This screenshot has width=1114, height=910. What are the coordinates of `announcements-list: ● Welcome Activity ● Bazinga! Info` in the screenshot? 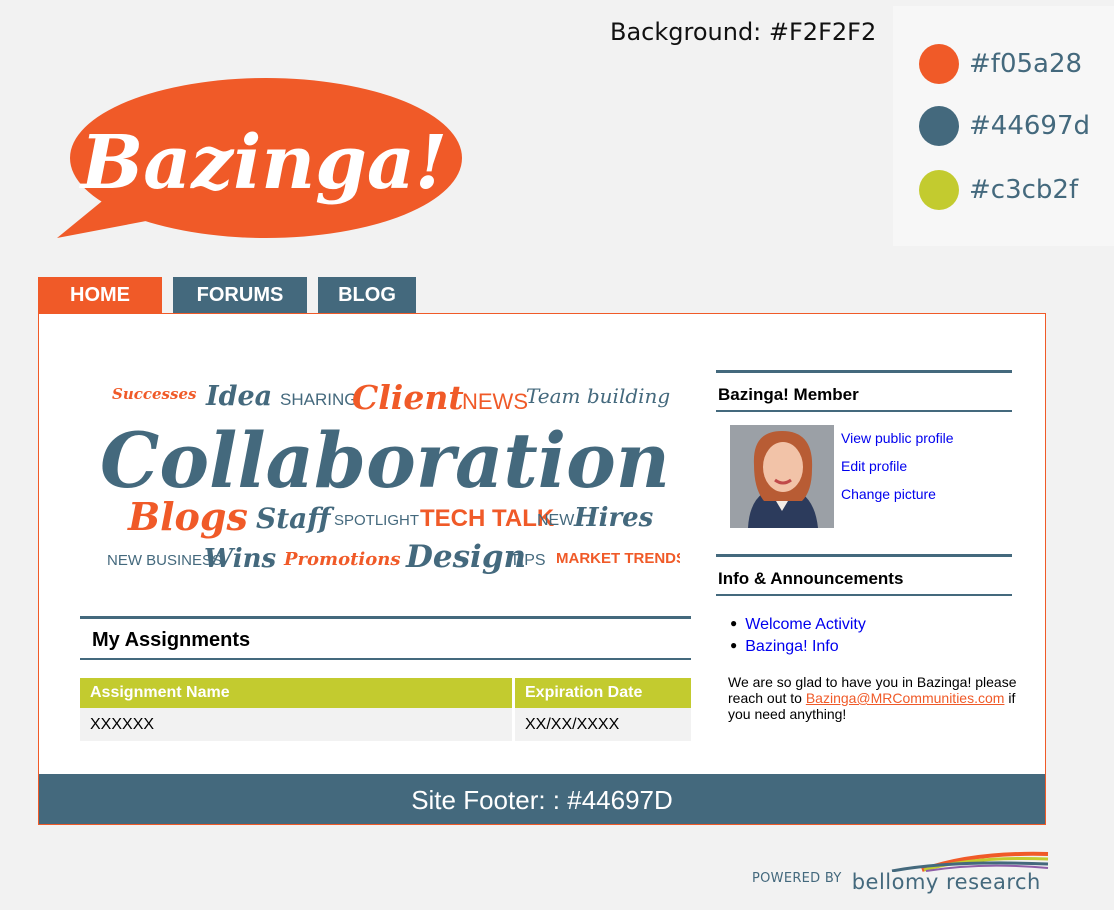 It's located at (798, 636).